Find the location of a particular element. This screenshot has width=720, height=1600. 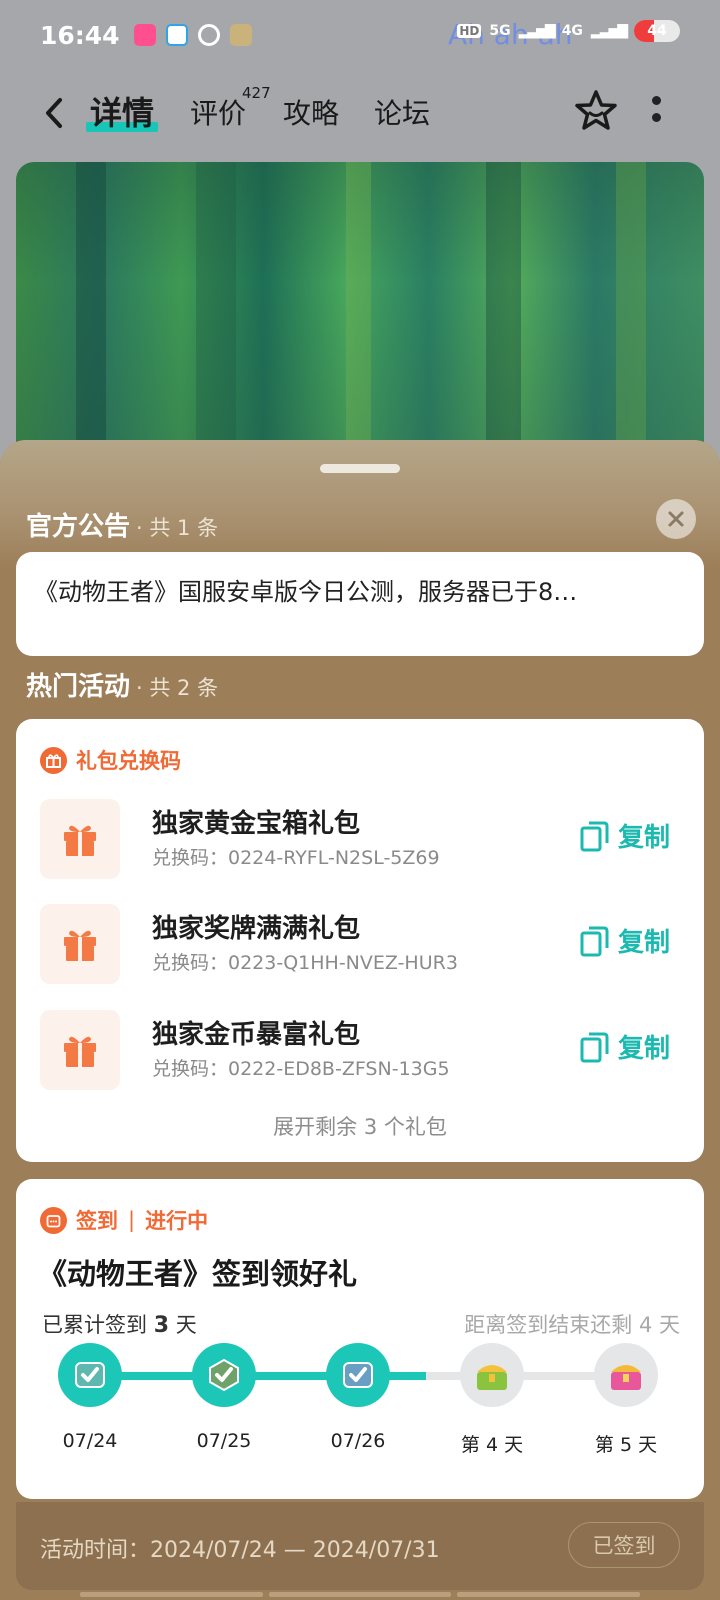

close-icon is located at coordinates (676, 519).